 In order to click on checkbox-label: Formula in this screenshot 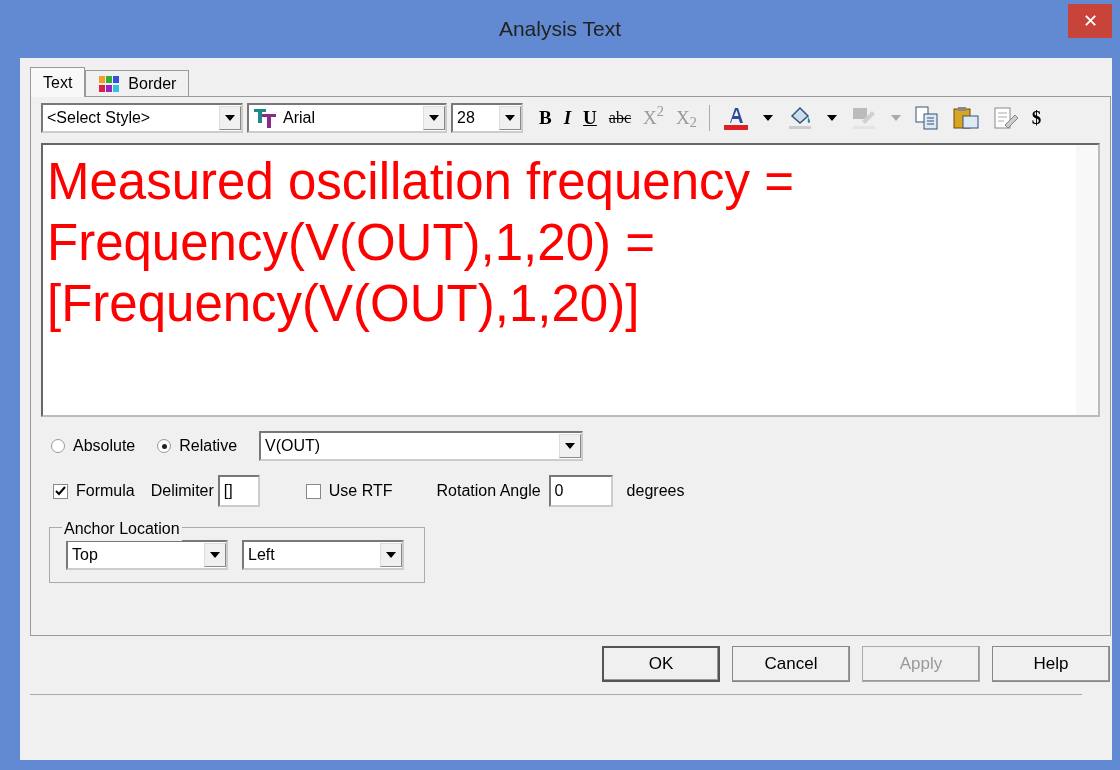, I will do `click(105, 491)`.